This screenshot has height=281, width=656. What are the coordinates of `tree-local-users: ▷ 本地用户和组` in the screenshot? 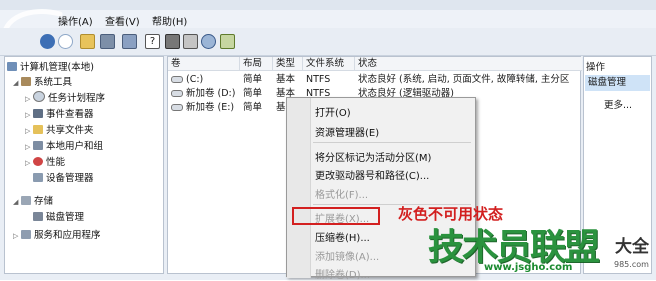 It's located at (64, 145).